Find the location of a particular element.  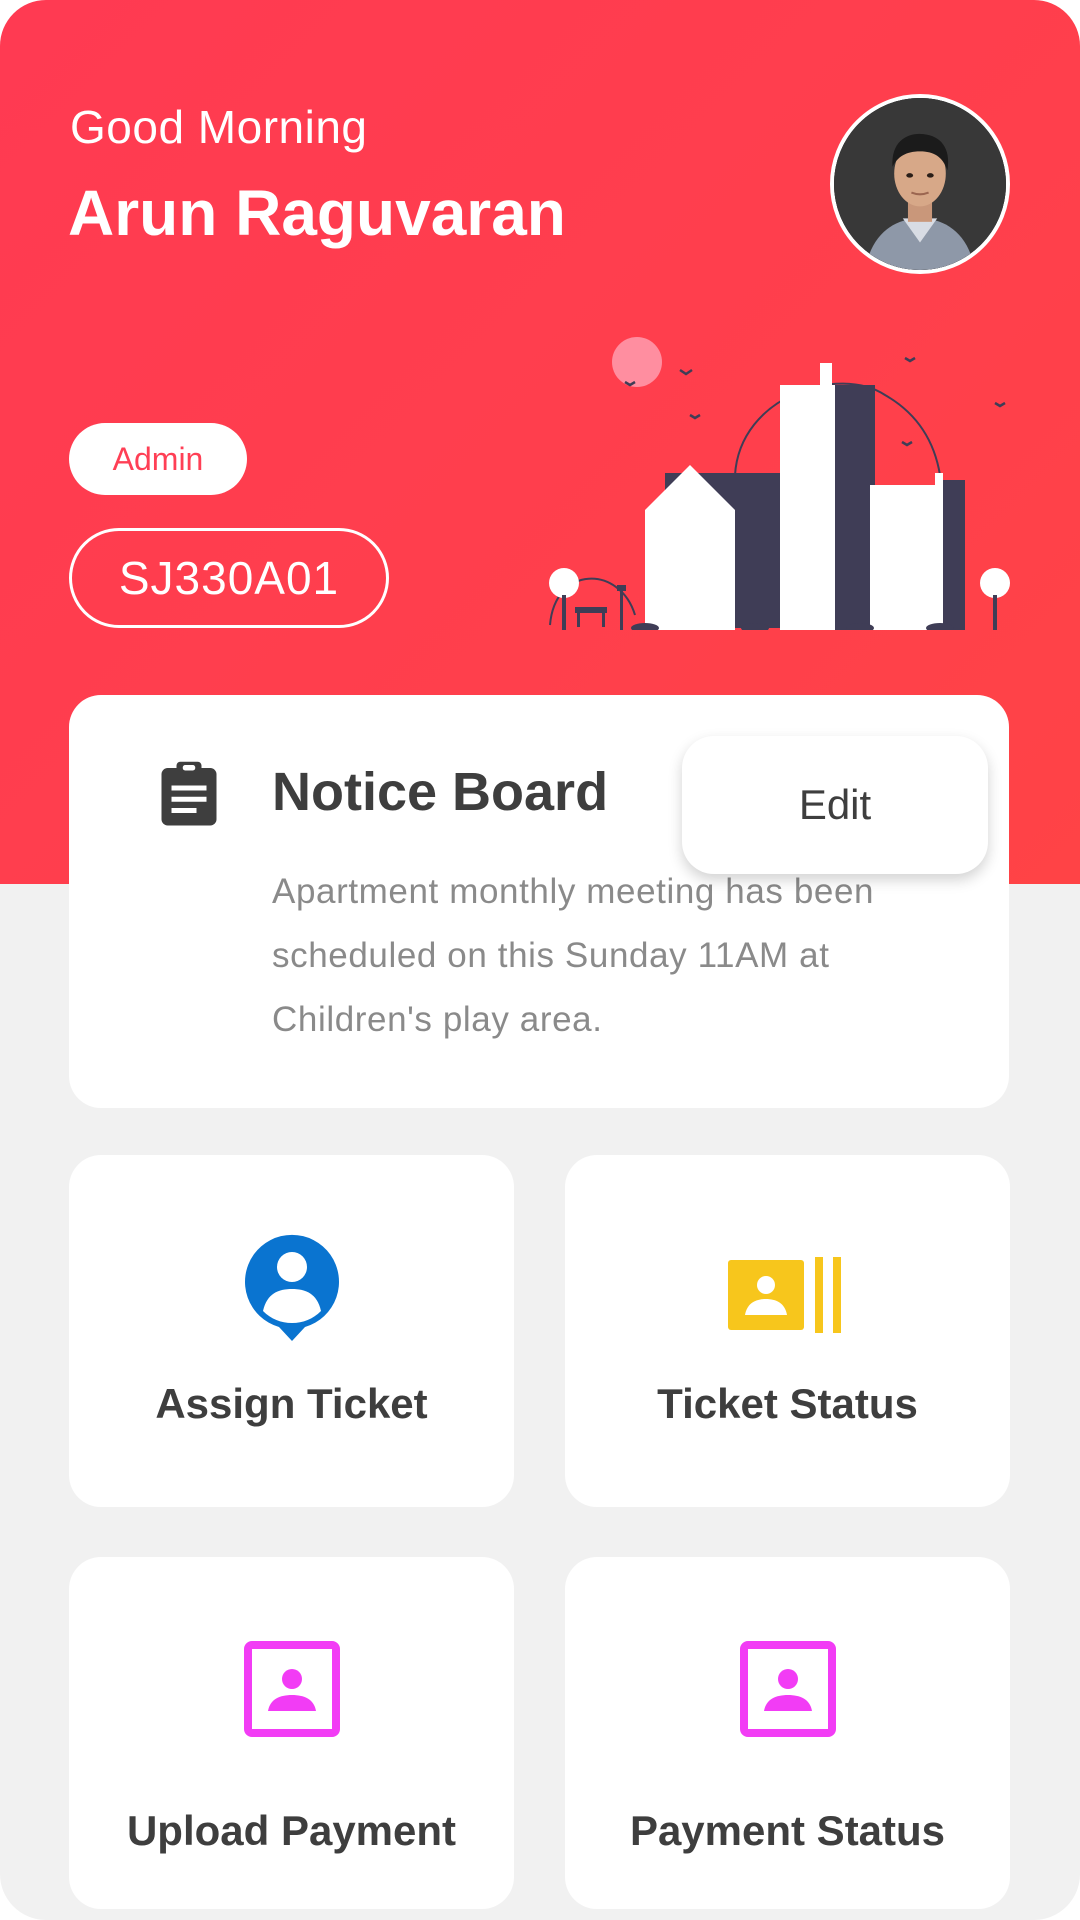

ticket-status-tile: Ticket Status is located at coordinates (787, 1331).